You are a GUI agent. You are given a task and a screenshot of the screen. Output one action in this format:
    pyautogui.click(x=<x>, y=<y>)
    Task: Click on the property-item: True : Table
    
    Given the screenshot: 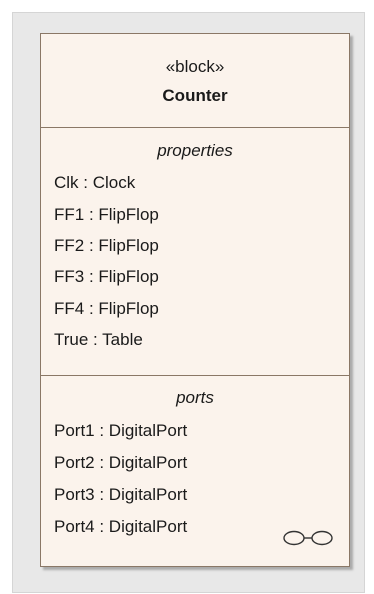 What is the action you would take?
    pyautogui.click(x=98, y=339)
    